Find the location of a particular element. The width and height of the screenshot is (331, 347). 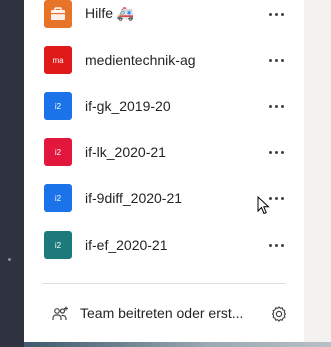

avatar-initials: ma is located at coordinates (58, 60).